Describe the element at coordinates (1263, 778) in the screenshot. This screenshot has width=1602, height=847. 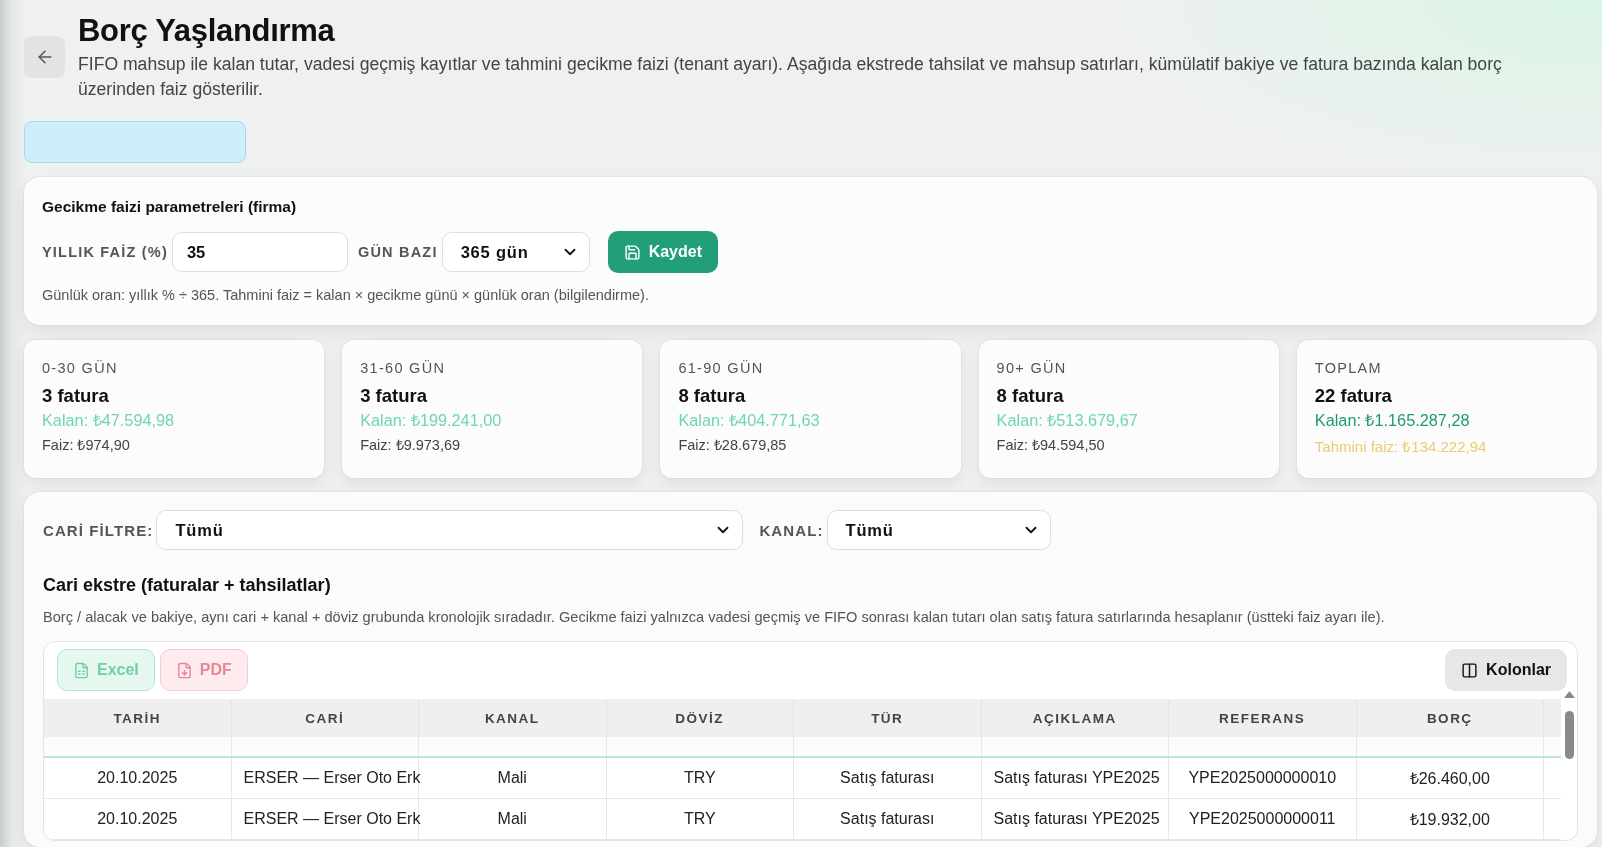
I see `table-cell: YPE2025000000010` at that location.